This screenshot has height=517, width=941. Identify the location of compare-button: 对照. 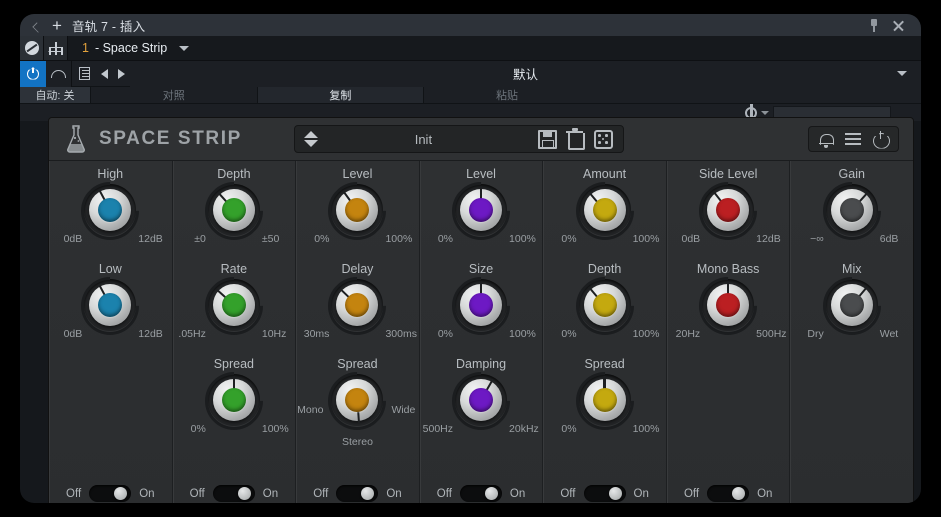
(173, 95).